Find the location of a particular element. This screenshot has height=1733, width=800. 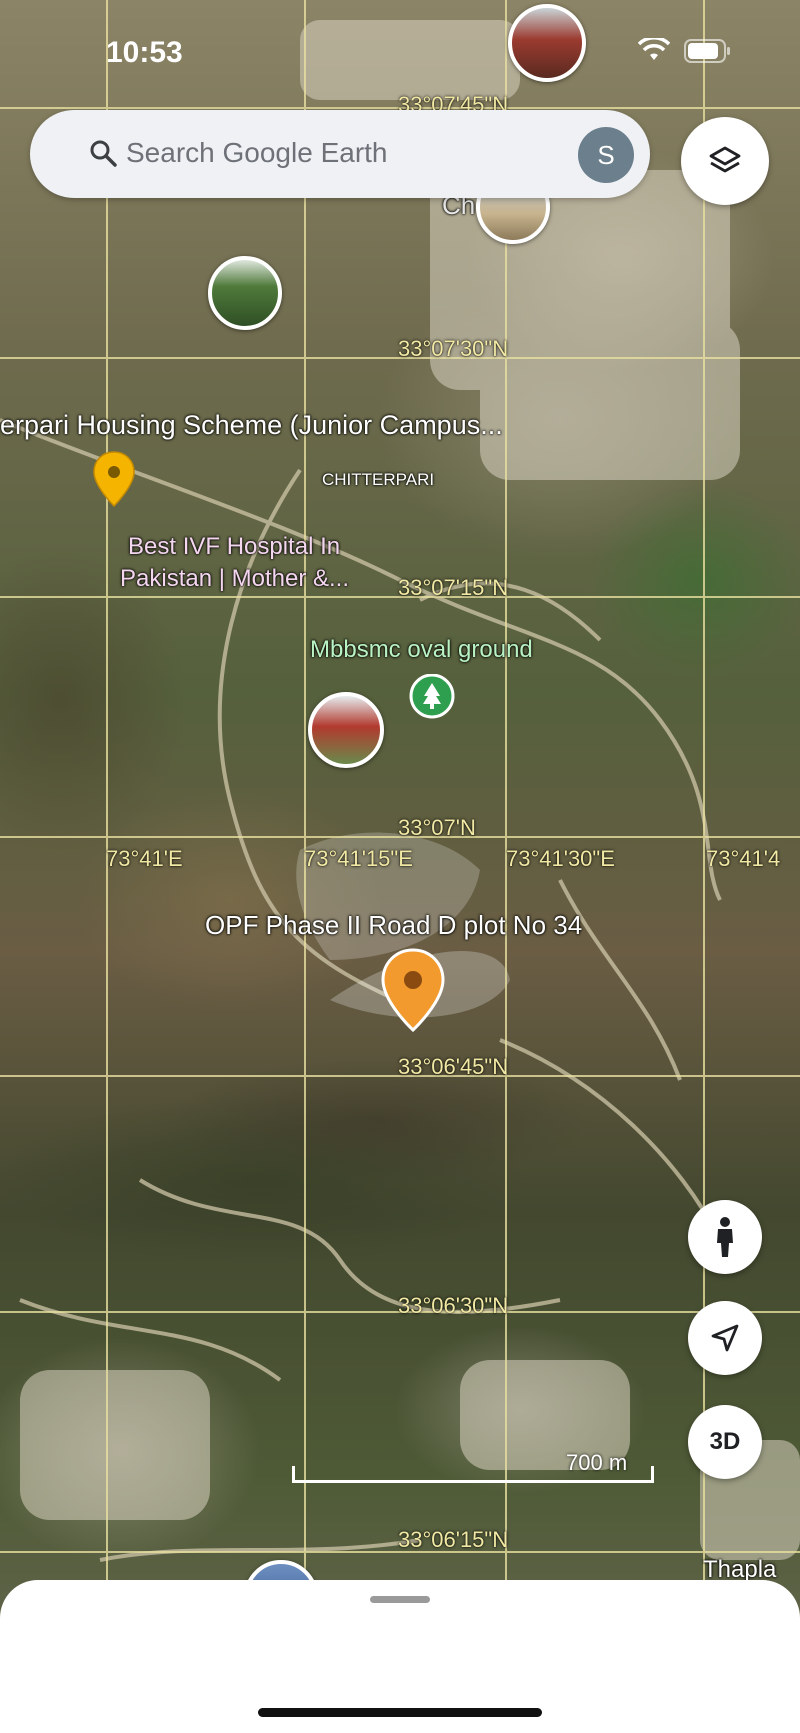

account-avatar: S is located at coordinates (606, 155).